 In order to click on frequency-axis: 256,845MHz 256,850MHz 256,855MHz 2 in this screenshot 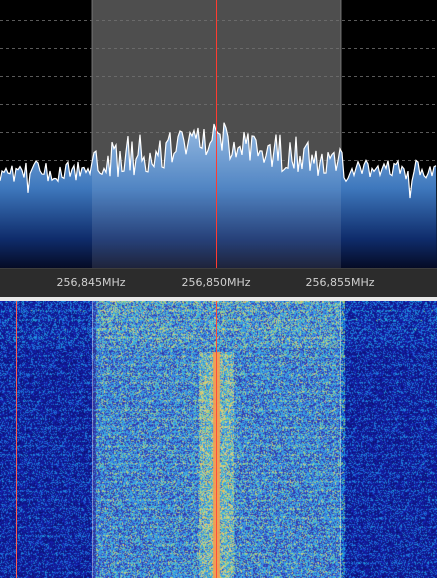, I will do `click(218, 282)`.